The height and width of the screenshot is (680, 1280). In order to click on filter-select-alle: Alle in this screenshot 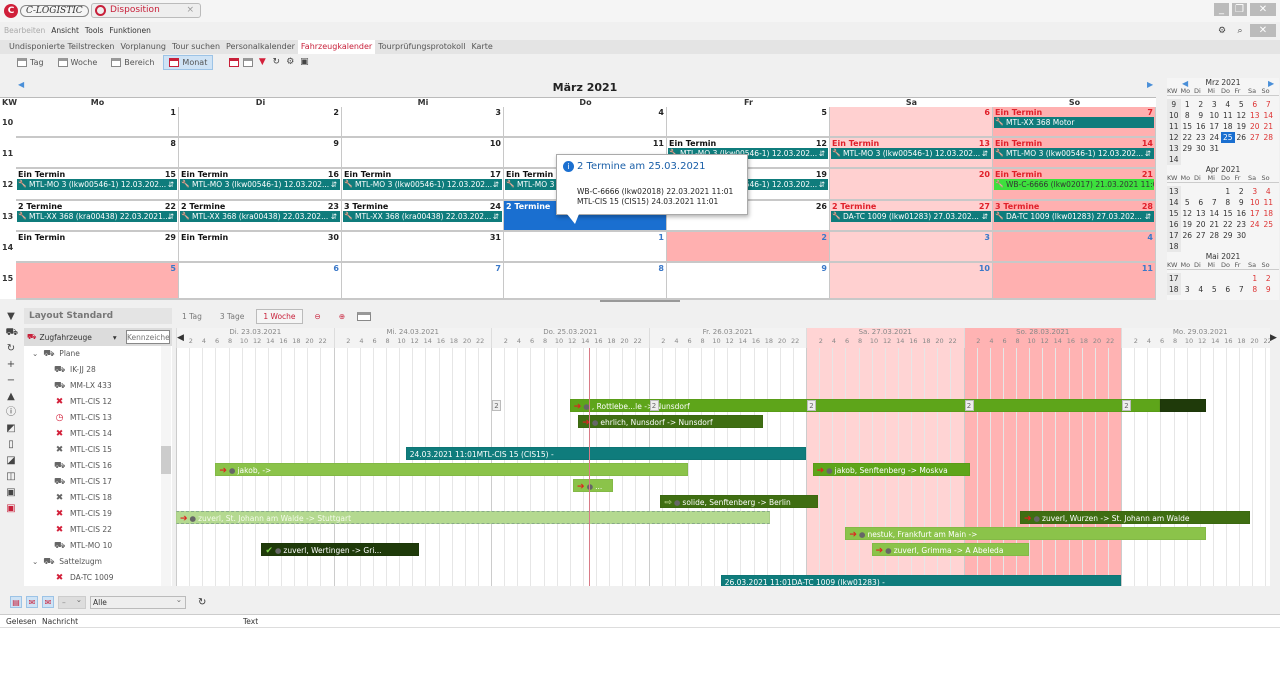, I will do `click(138, 601)`.